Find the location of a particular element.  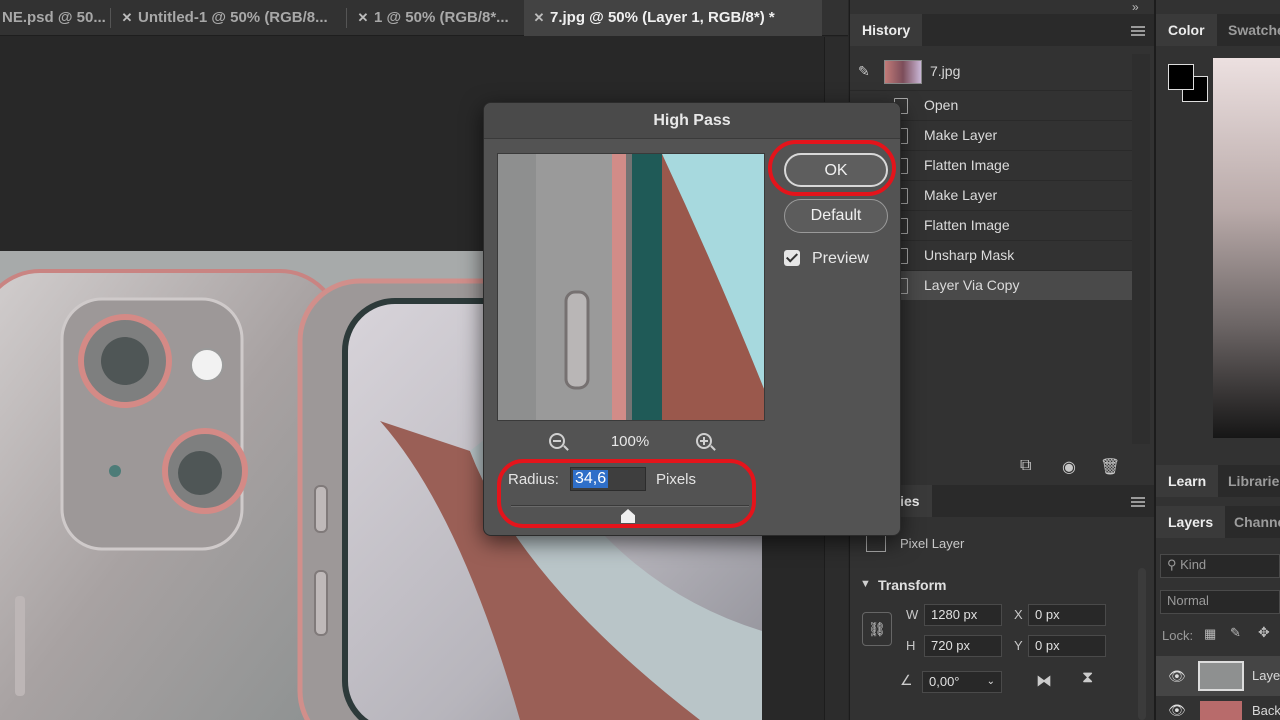

history-scrollbar is located at coordinates (1141, 249).